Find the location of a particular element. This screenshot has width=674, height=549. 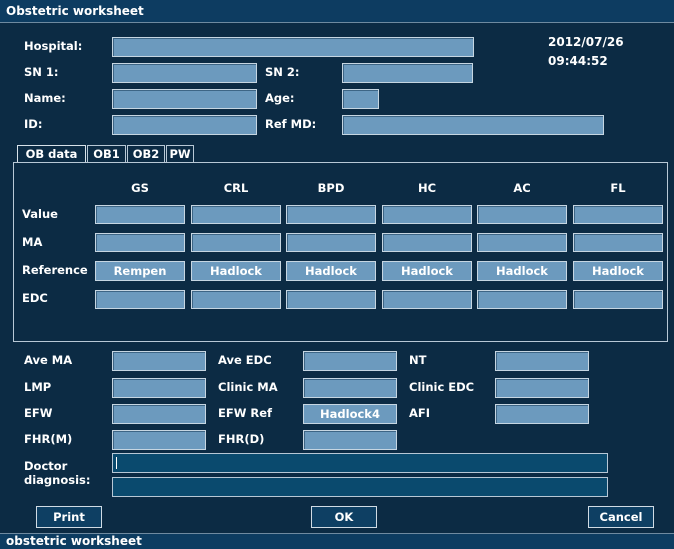

tab-ob1: OB1 is located at coordinates (106, 153).